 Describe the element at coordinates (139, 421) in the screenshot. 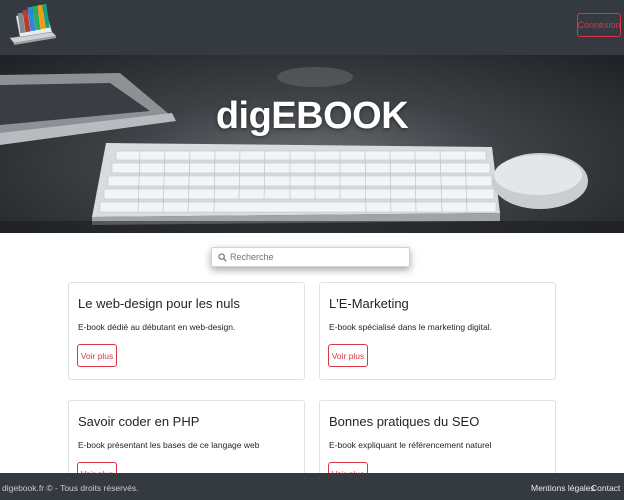

I see `card-title: Savoir coder en PHP` at that location.